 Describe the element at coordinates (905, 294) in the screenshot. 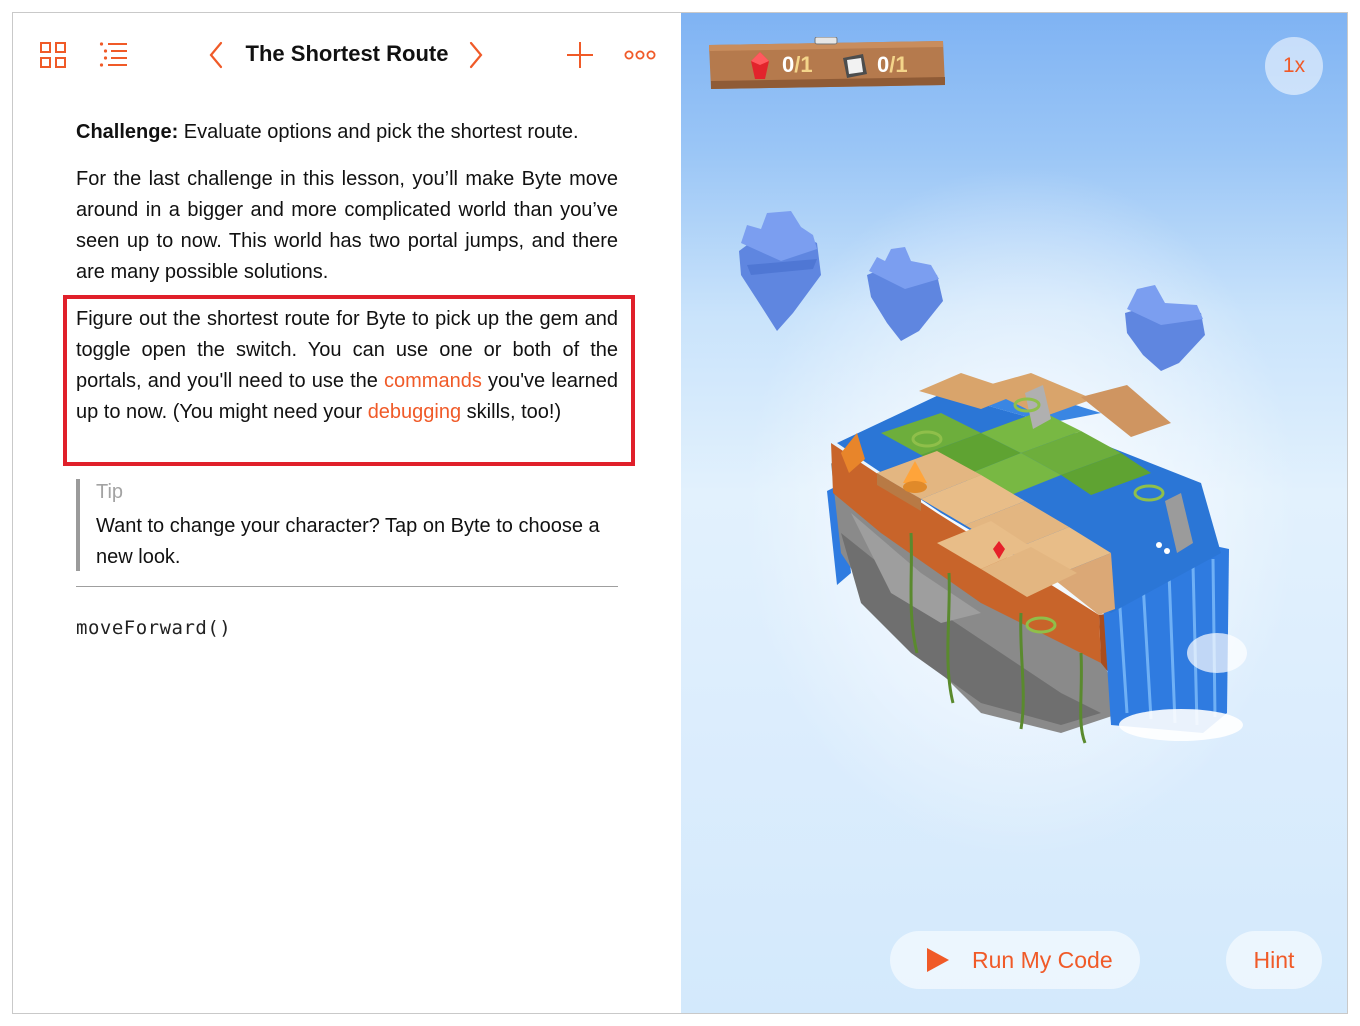

I see `floating-island-middle` at that location.